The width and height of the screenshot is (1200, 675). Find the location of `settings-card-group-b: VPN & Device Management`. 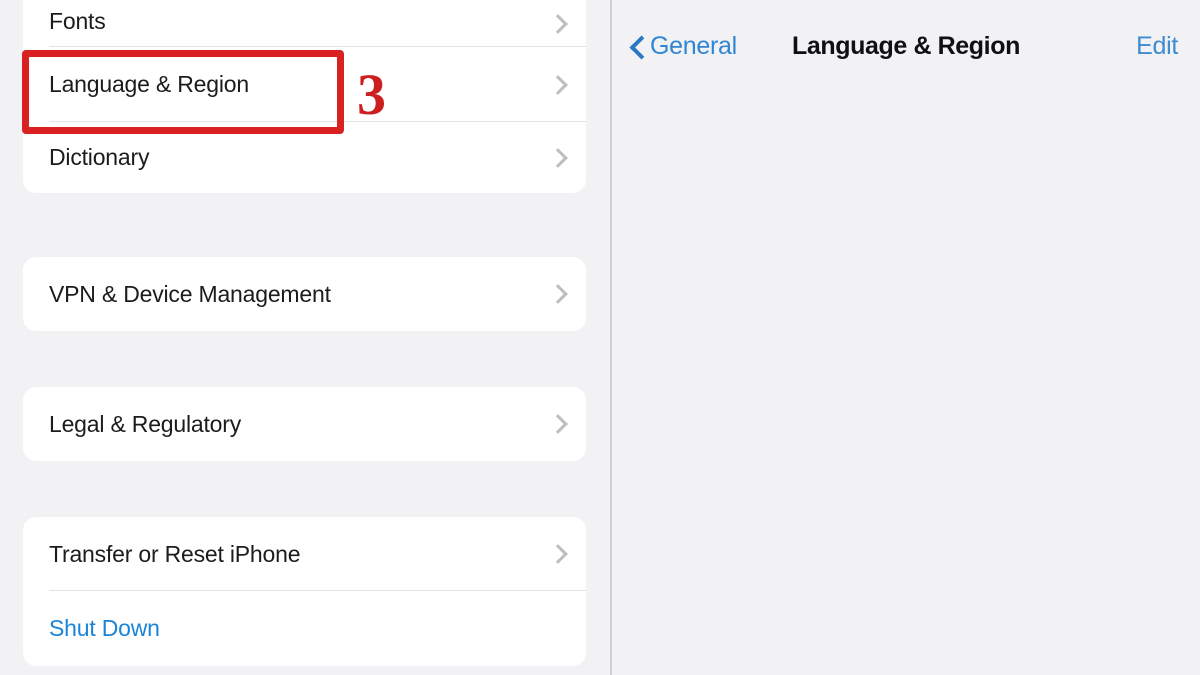

settings-card-group-b: VPN & Device Management is located at coordinates (304, 294).